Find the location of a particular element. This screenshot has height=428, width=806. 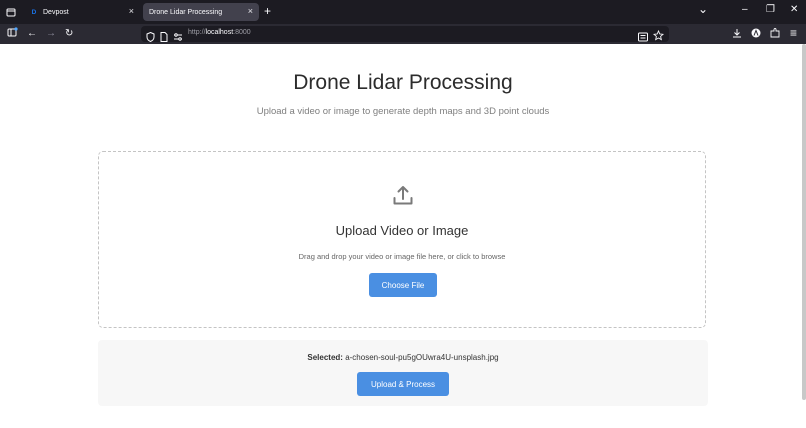

tab-overflow-chevron-icon: ⌄ is located at coordinates (703, 9).